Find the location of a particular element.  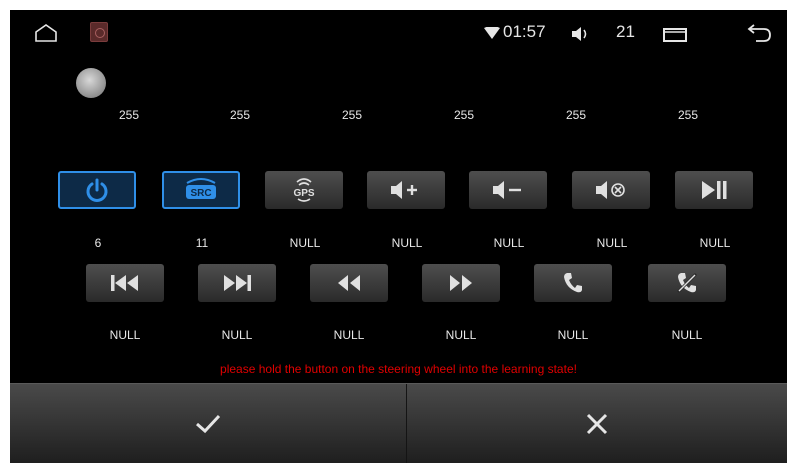

learning-status-indicator is located at coordinates (91, 83).